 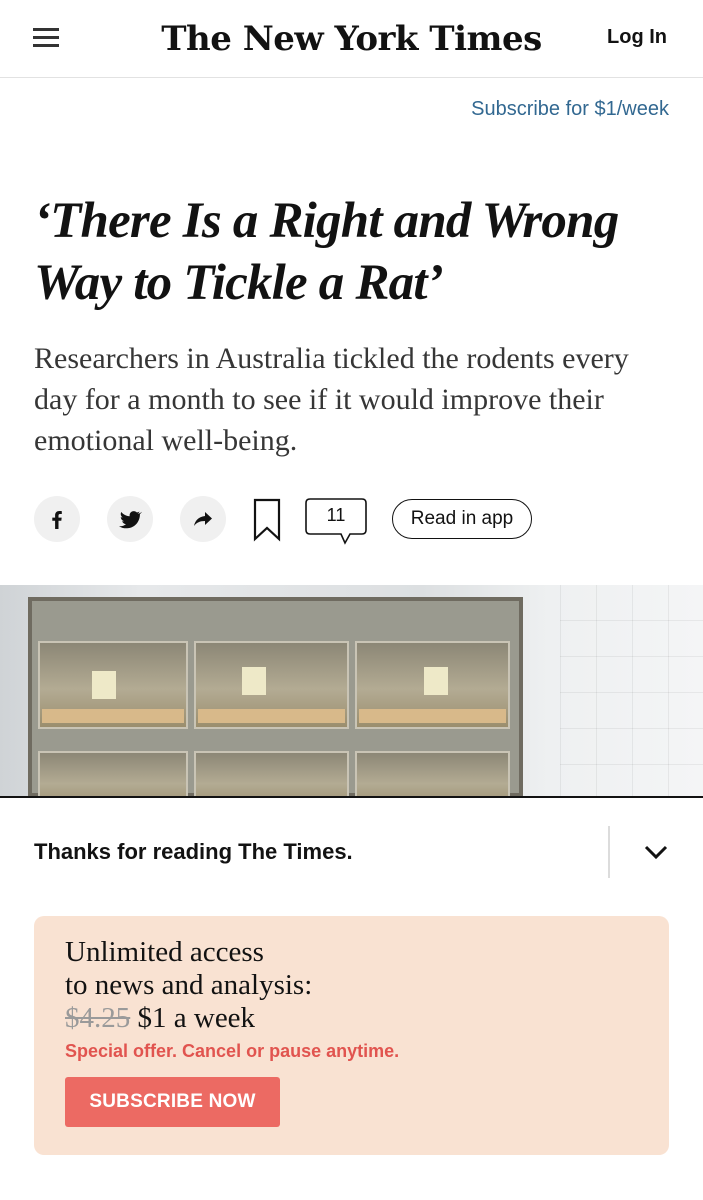 What do you see at coordinates (631, 691) in the screenshot?
I see `photo-wall-tiles` at bounding box center [631, 691].